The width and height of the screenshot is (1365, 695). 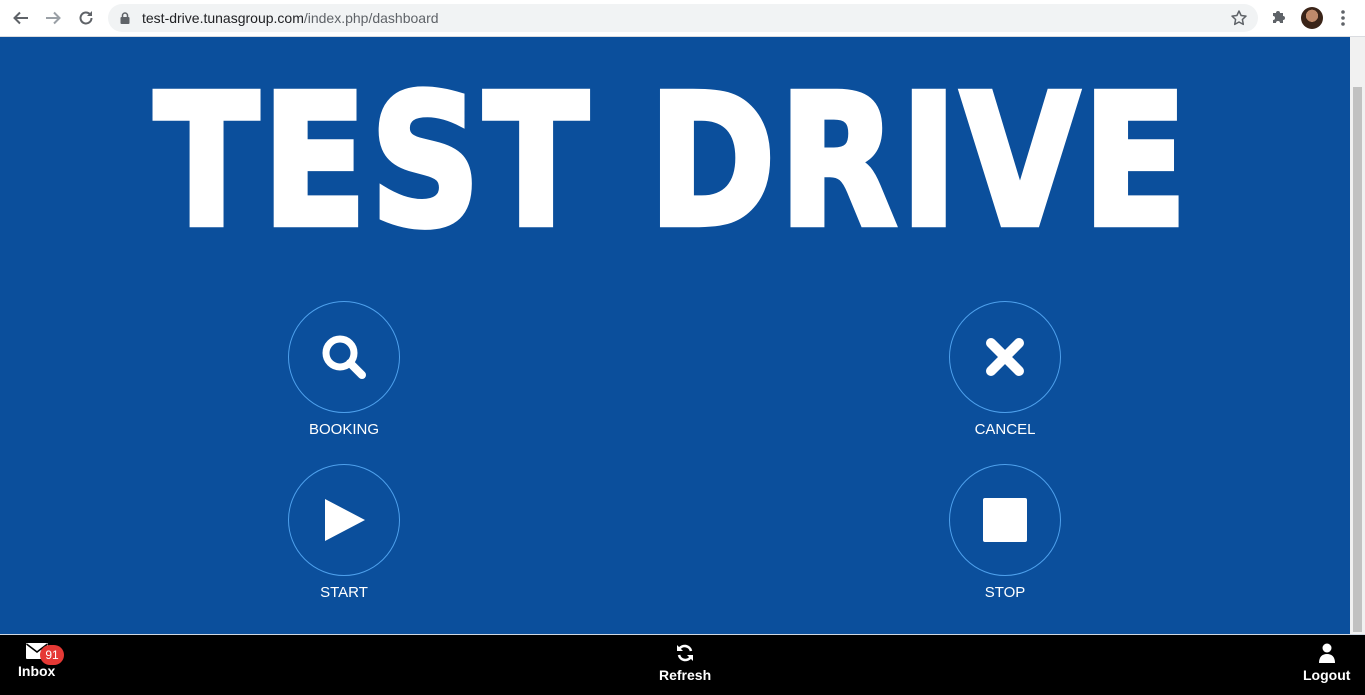 I want to click on cancel-button, so click(x=1005, y=357).